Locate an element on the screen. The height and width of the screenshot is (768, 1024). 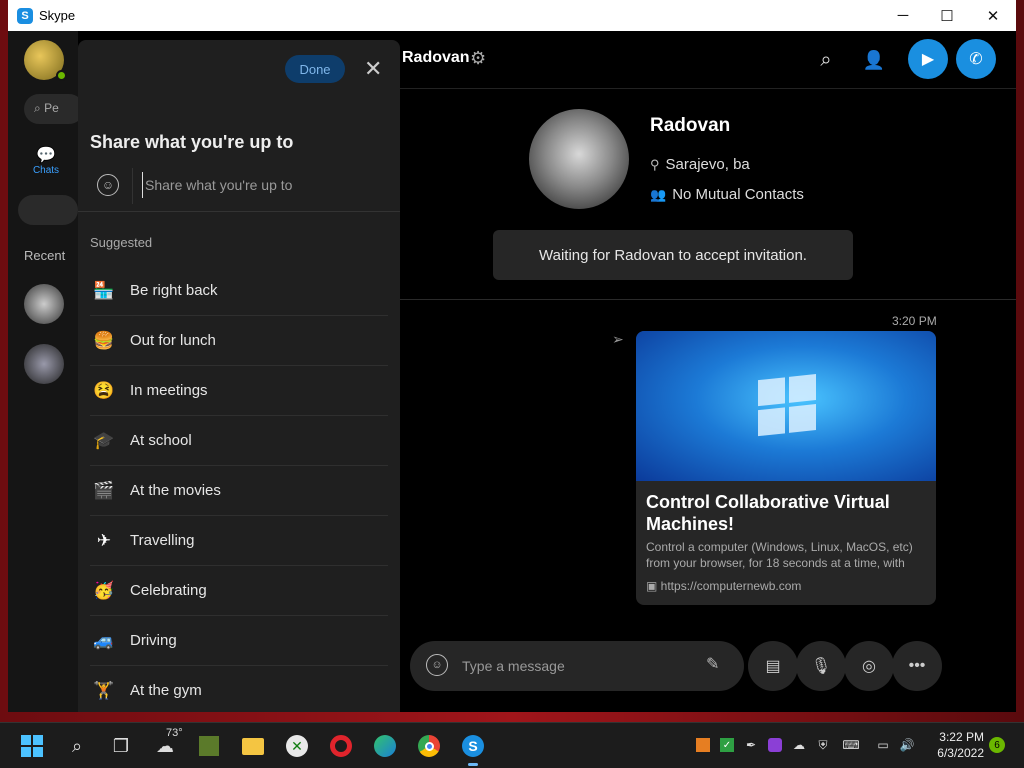
nav-chats-label: Chats is located at coordinates (46, 170).